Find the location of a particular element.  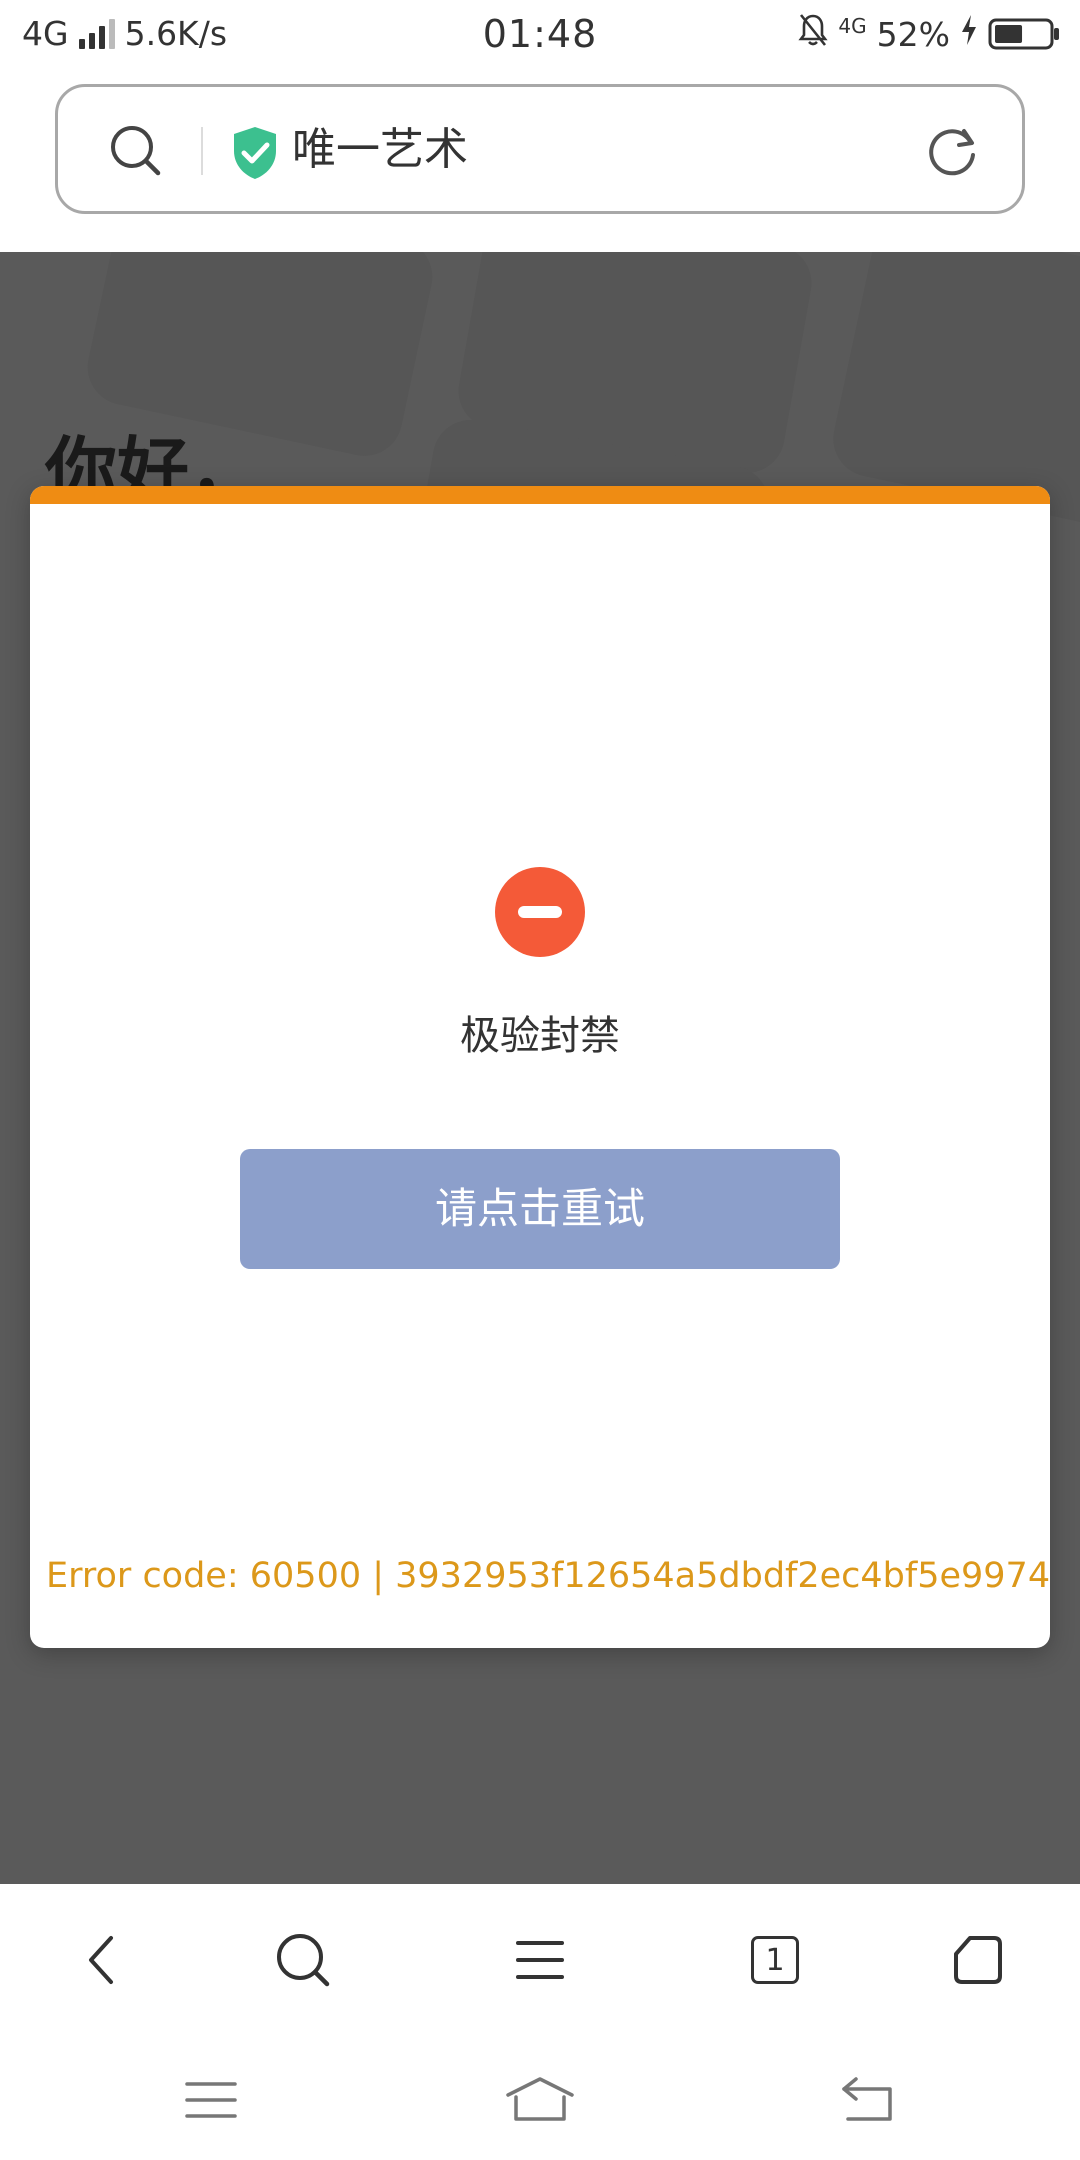

system-back-button is located at coordinates (868, 2100).